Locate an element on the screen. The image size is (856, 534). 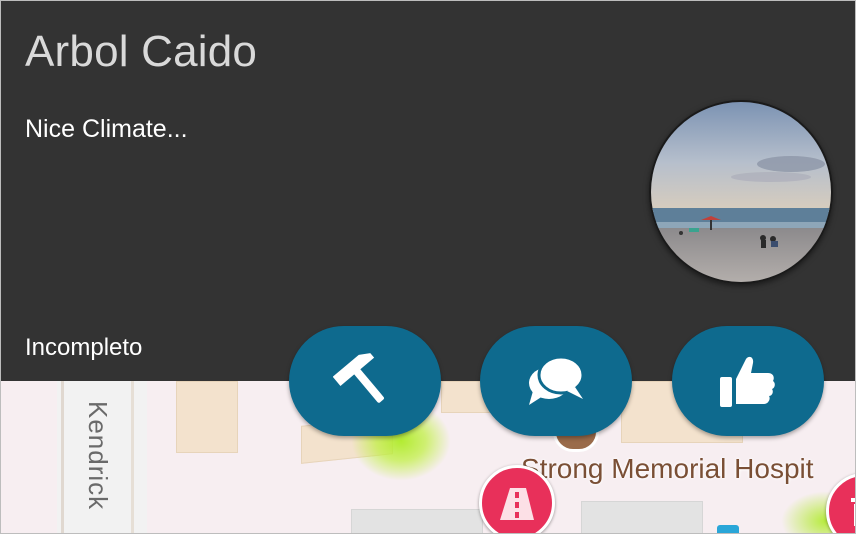
transit-icon is located at coordinates (728, 529).